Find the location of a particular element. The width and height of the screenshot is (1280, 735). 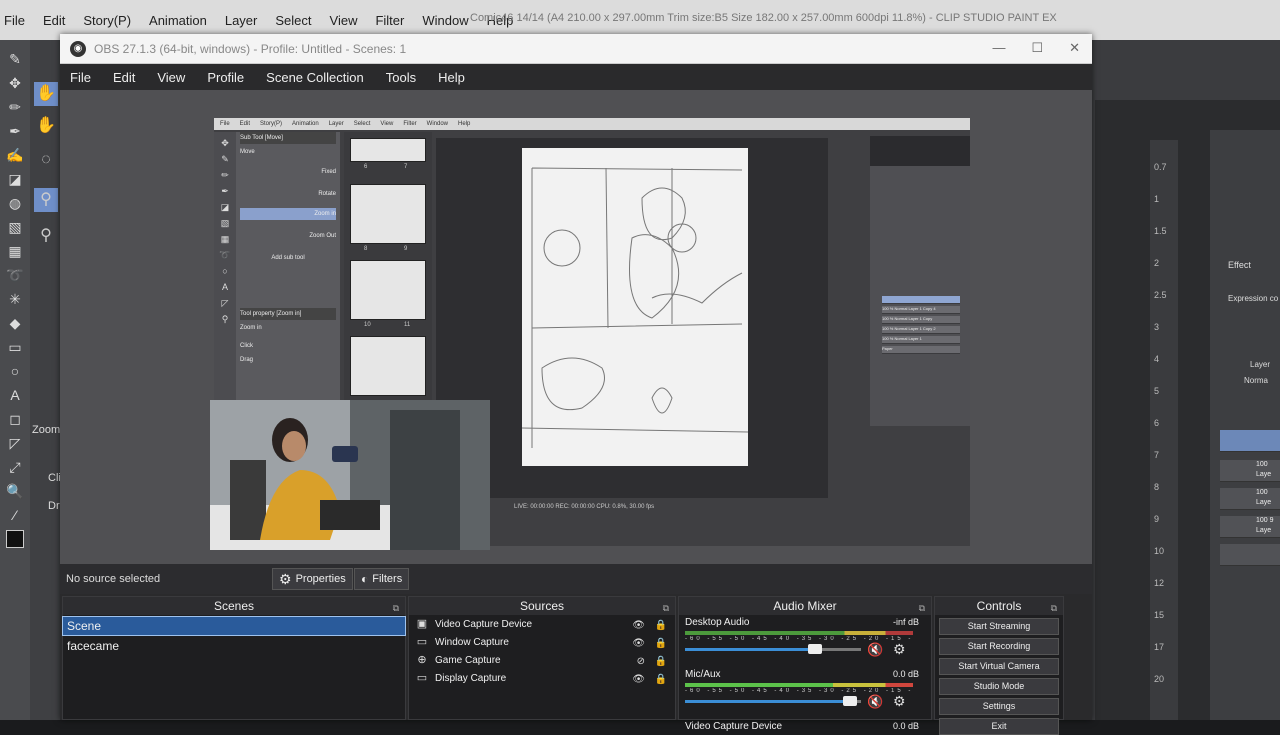

obs-menu-file: File is located at coordinates (80, 77).